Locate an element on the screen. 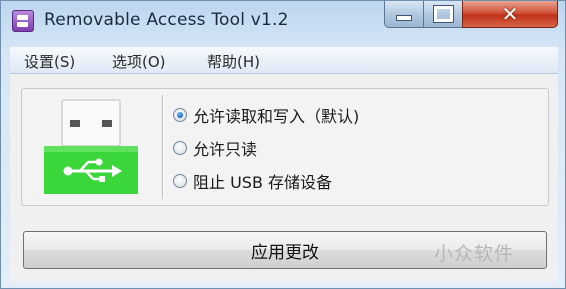 This screenshot has height=289, width=566. option-block-usb: 阻止 USB 存储设备 is located at coordinates (252, 181).